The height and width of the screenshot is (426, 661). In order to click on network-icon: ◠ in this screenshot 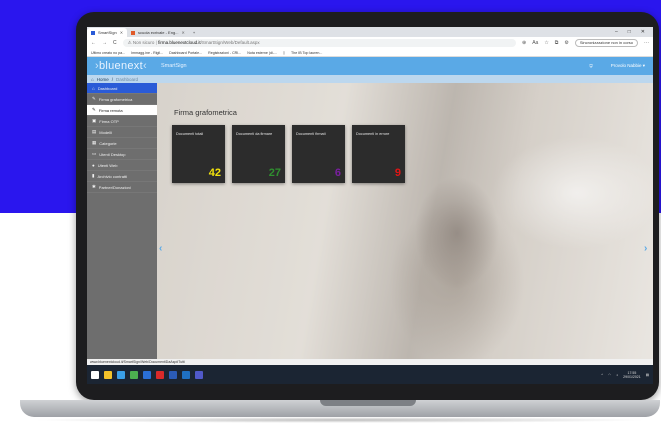, I will do `click(609, 375)`.